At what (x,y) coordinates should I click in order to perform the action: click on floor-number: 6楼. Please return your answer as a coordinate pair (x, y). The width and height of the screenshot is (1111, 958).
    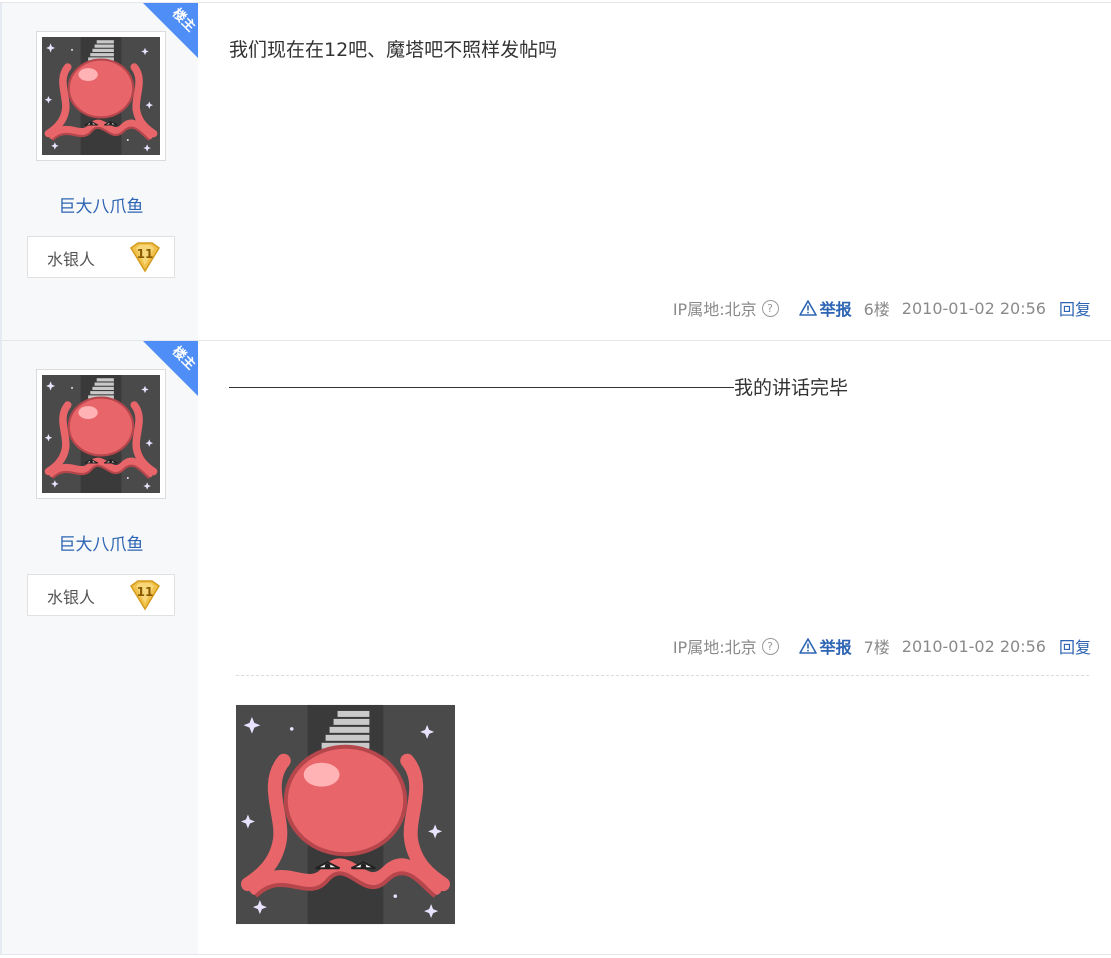
    Looking at the image, I should click on (876, 309).